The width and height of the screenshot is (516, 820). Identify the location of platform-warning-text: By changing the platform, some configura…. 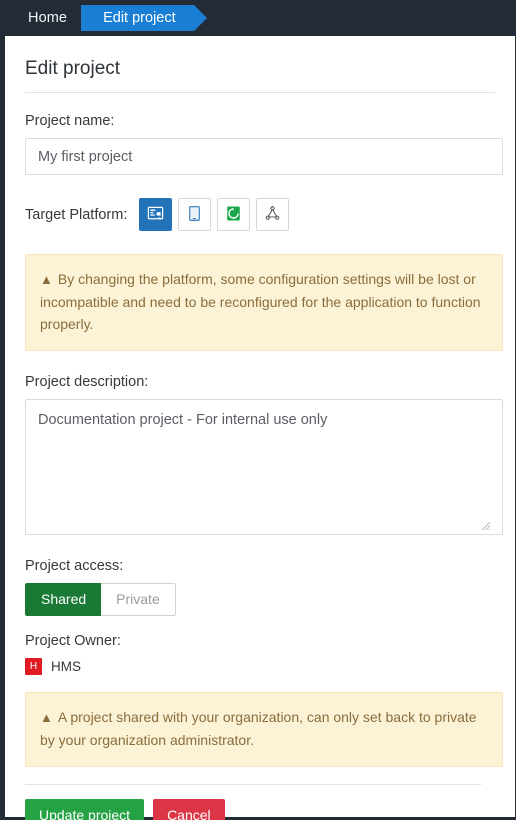
(260, 301).